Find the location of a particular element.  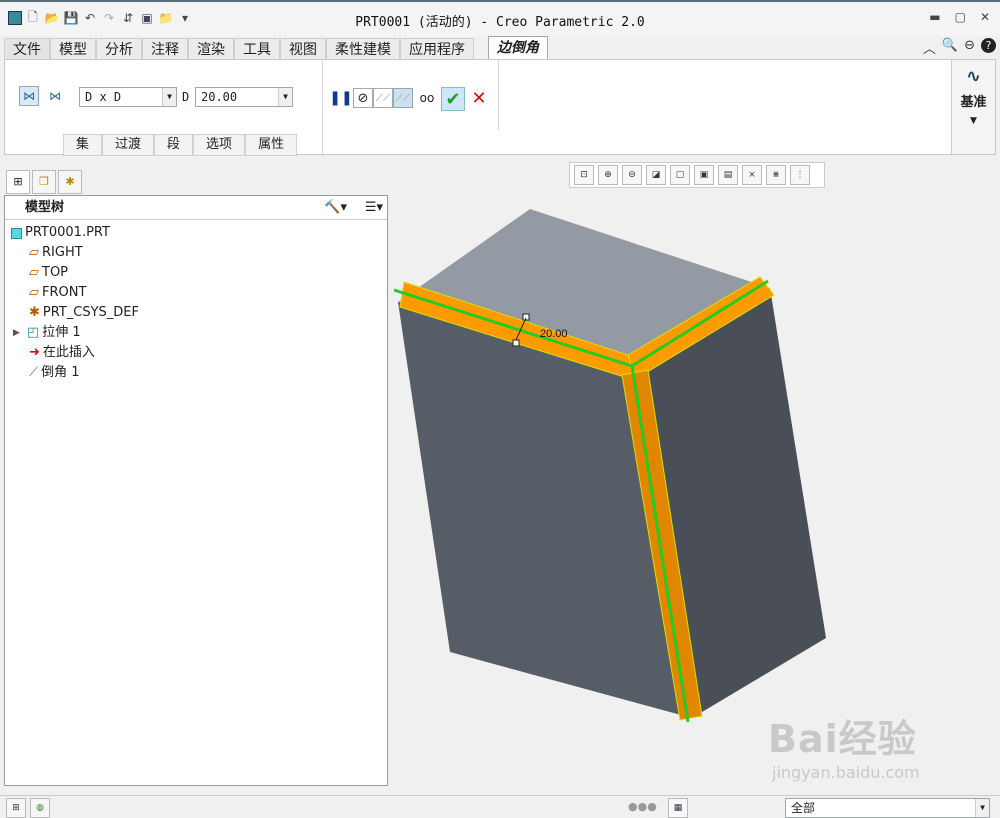

apply-checkmark-icon: ✔ is located at coordinates (453, 99).